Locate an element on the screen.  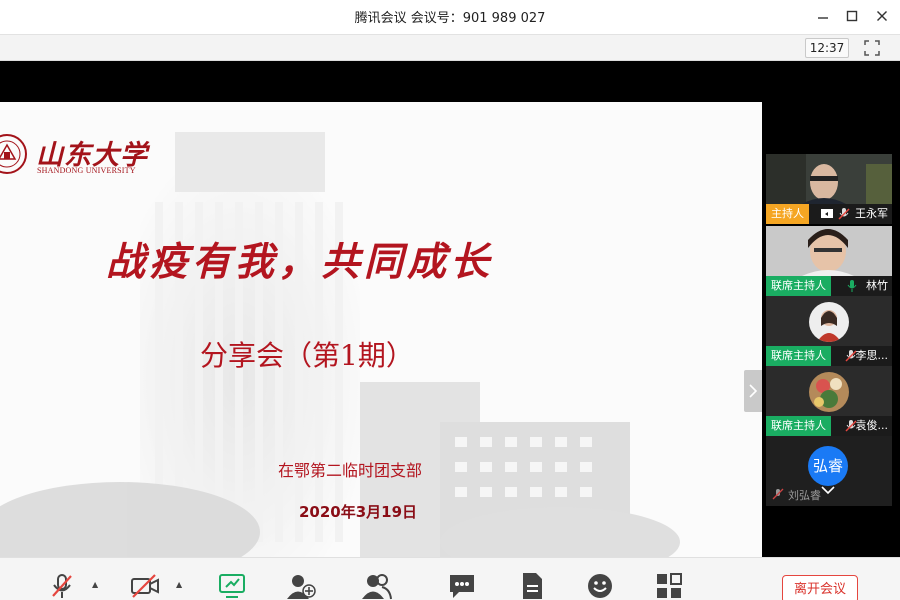
participant-name: 林竹 is located at coordinates (877, 285).